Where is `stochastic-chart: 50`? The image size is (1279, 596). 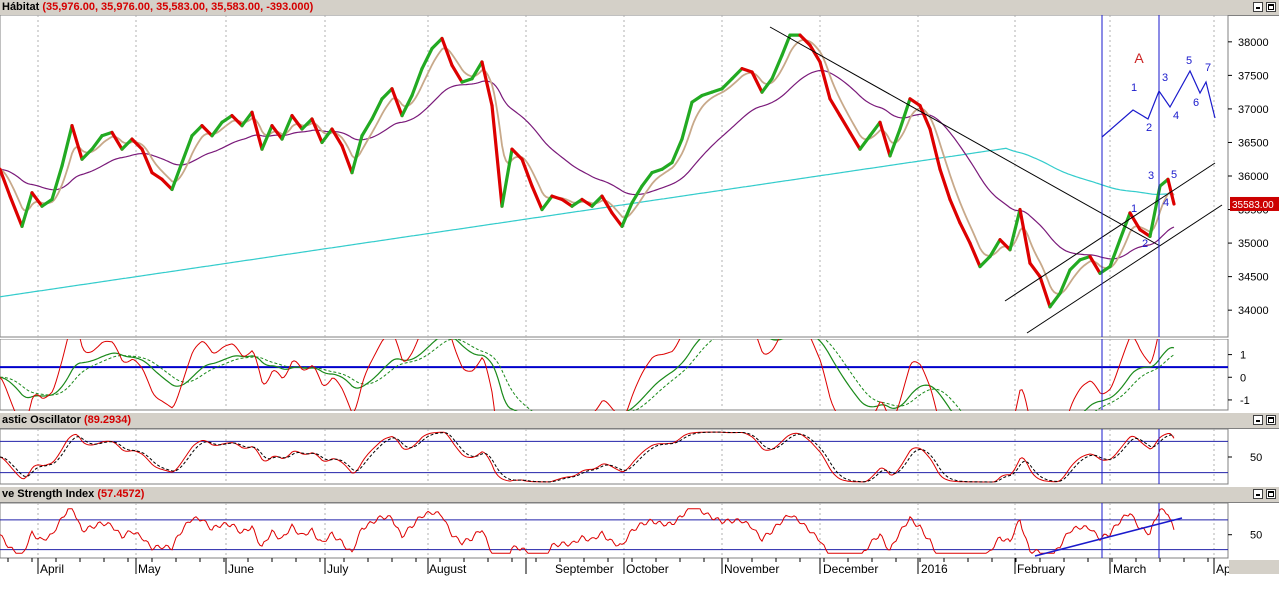
stochastic-chart: 50 is located at coordinates (639, 457).